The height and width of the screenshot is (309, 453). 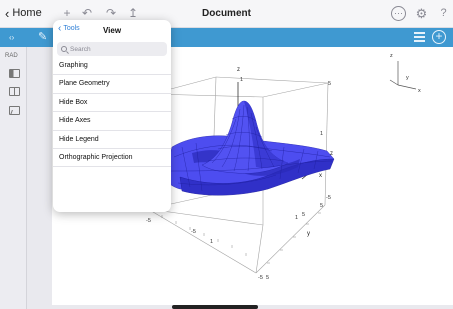 What do you see at coordinates (331, 154) in the screenshot?
I see `z-axis-label-side: z` at bounding box center [331, 154].